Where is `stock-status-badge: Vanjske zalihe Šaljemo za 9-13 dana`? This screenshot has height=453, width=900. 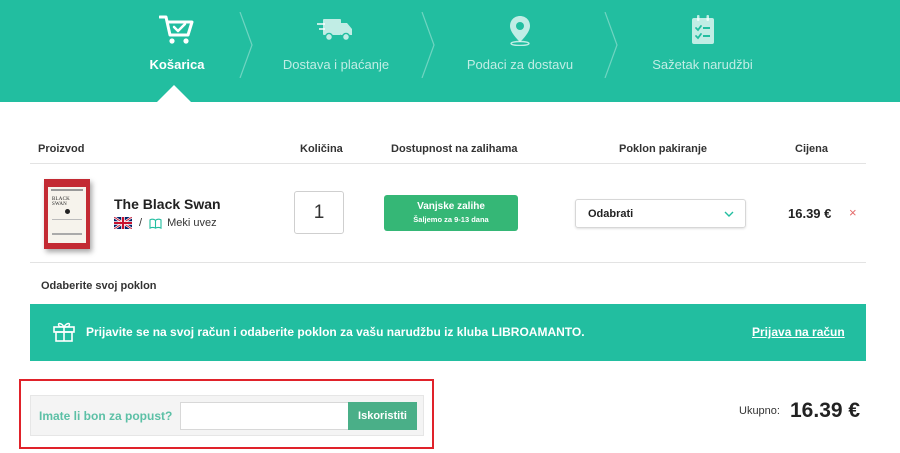 stock-status-badge: Vanjske zalihe Šaljemo za 9-13 dana is located at coordinates (451, 213).